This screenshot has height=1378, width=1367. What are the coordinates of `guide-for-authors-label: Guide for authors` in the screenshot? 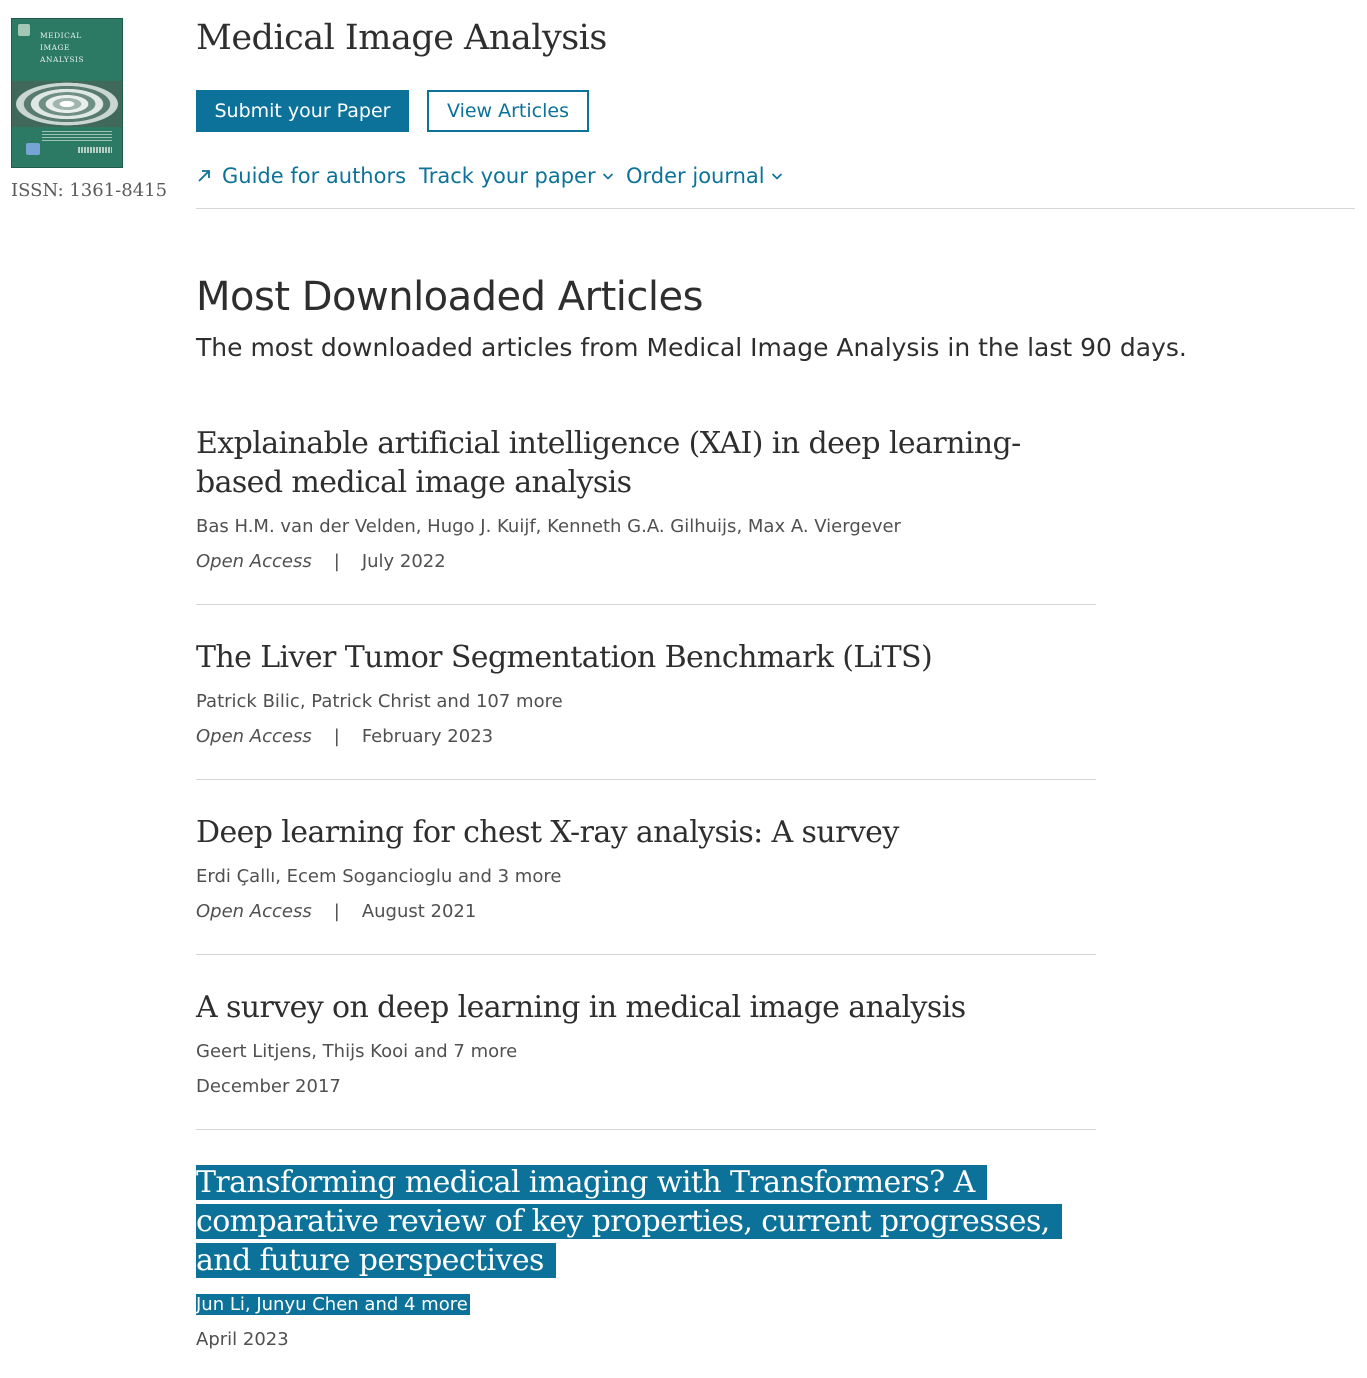 It's located at (314, 176).